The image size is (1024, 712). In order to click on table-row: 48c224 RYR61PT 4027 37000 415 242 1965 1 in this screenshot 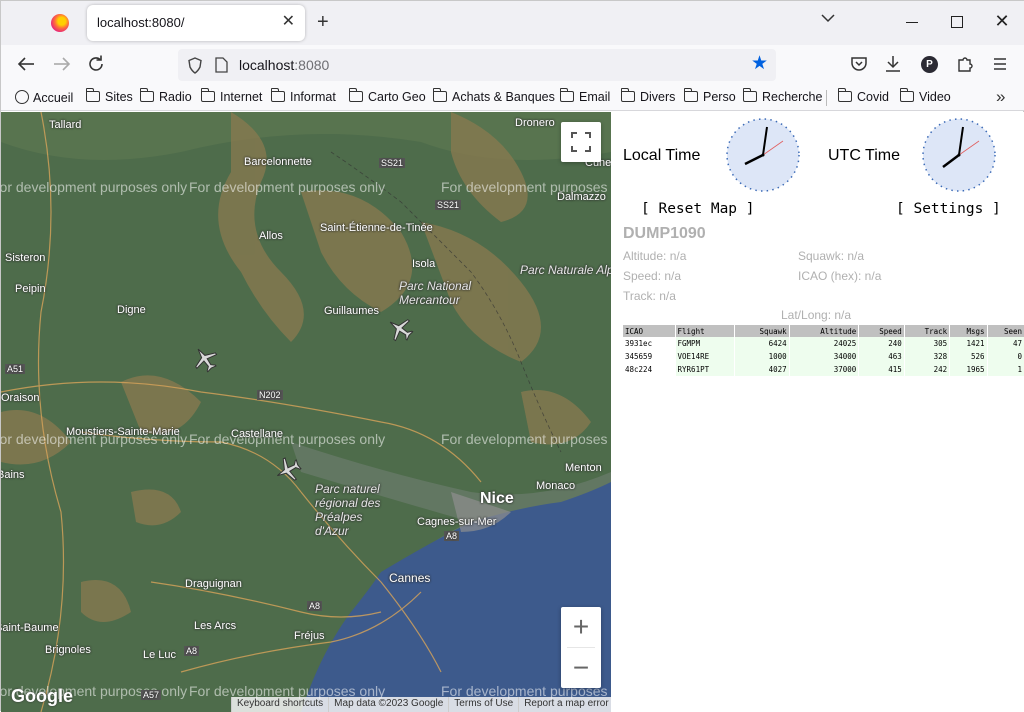, I will do `click(823, 369)`.